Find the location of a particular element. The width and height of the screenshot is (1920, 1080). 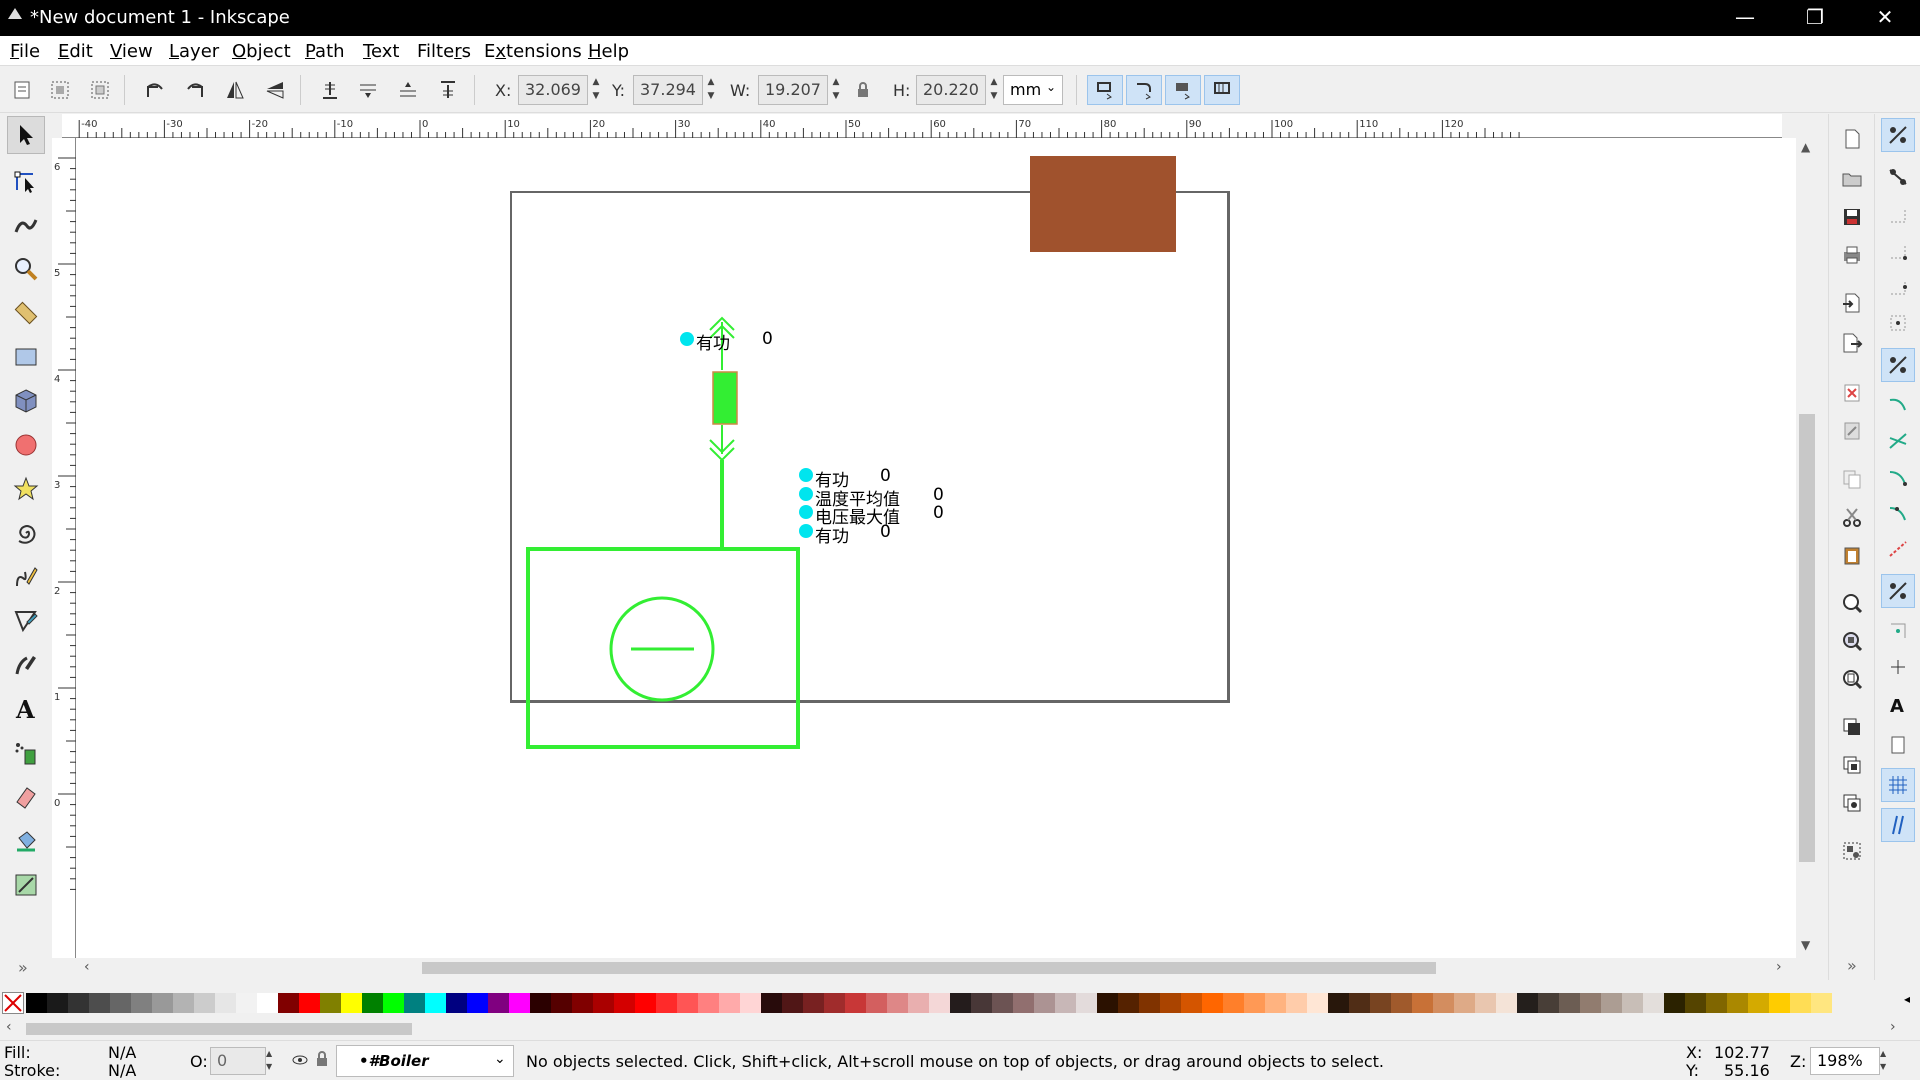

import-icon is located at coordinates (1852, 303).